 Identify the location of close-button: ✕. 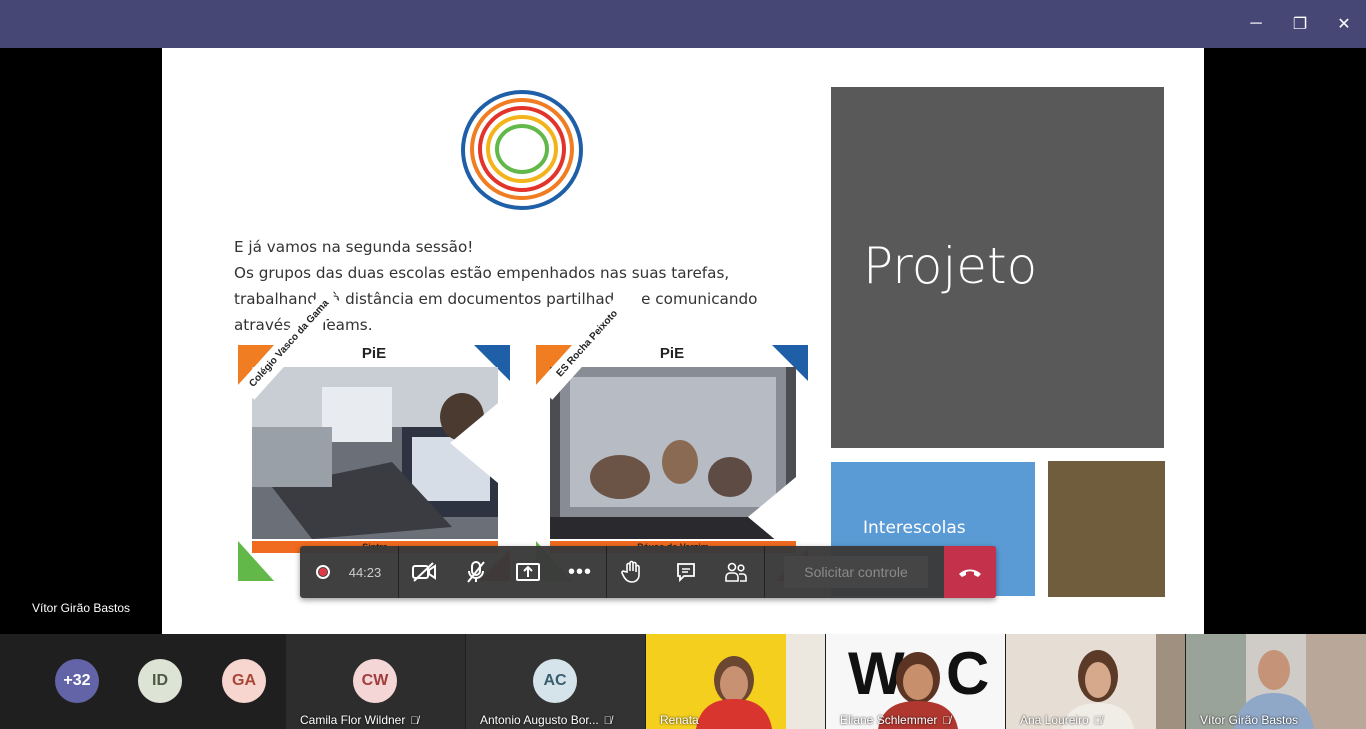
(1344, 24).